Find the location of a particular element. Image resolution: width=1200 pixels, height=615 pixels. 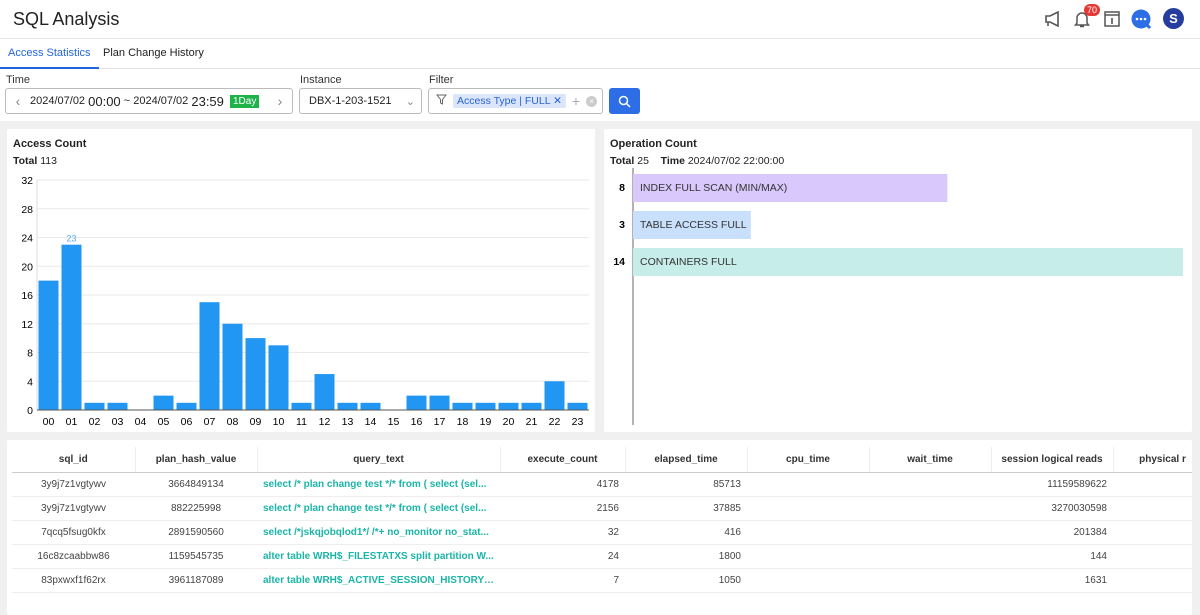

column-header: session logical reads is located at coordinates (1052, 460).